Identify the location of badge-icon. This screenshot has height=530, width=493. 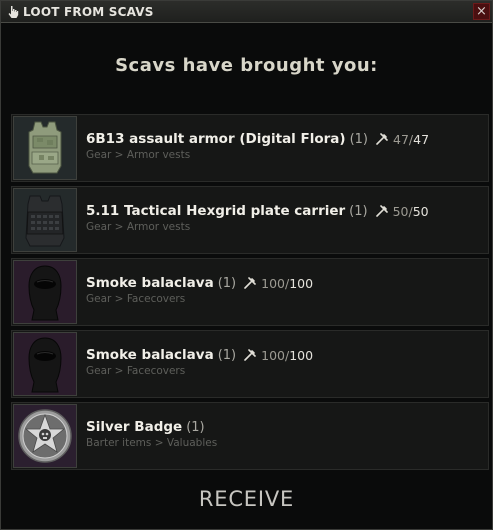
(45, 436).